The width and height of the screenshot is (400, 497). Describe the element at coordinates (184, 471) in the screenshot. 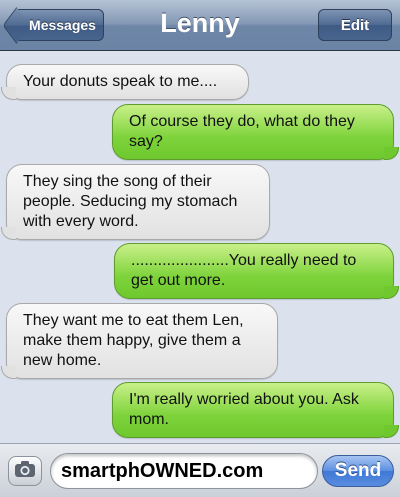

I see `message-input: smartphOWNED.com` at that location.